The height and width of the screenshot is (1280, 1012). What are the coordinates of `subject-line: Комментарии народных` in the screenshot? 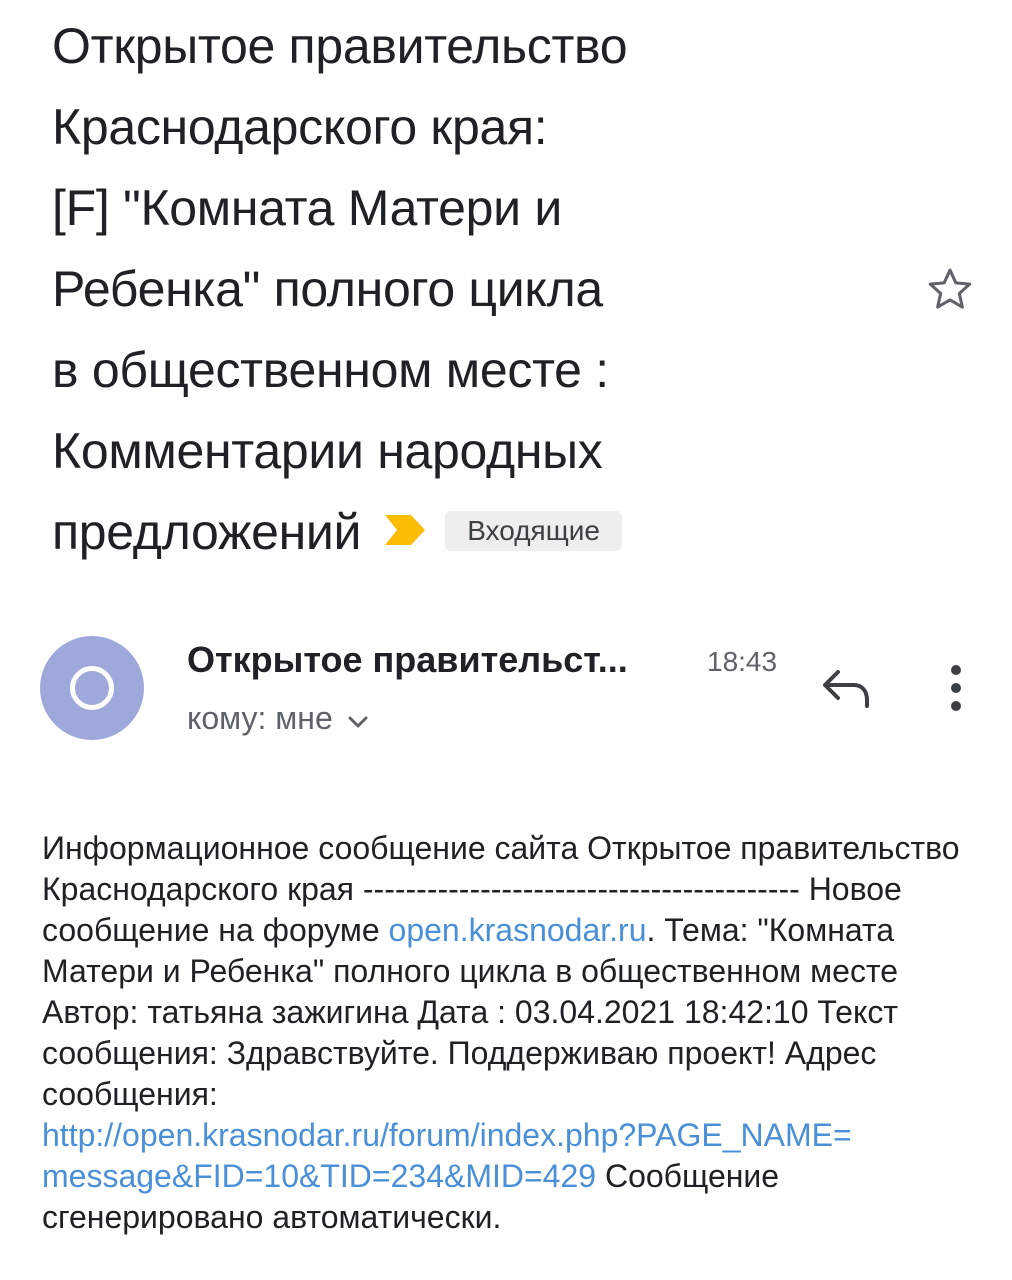 It's located at (327, 451).